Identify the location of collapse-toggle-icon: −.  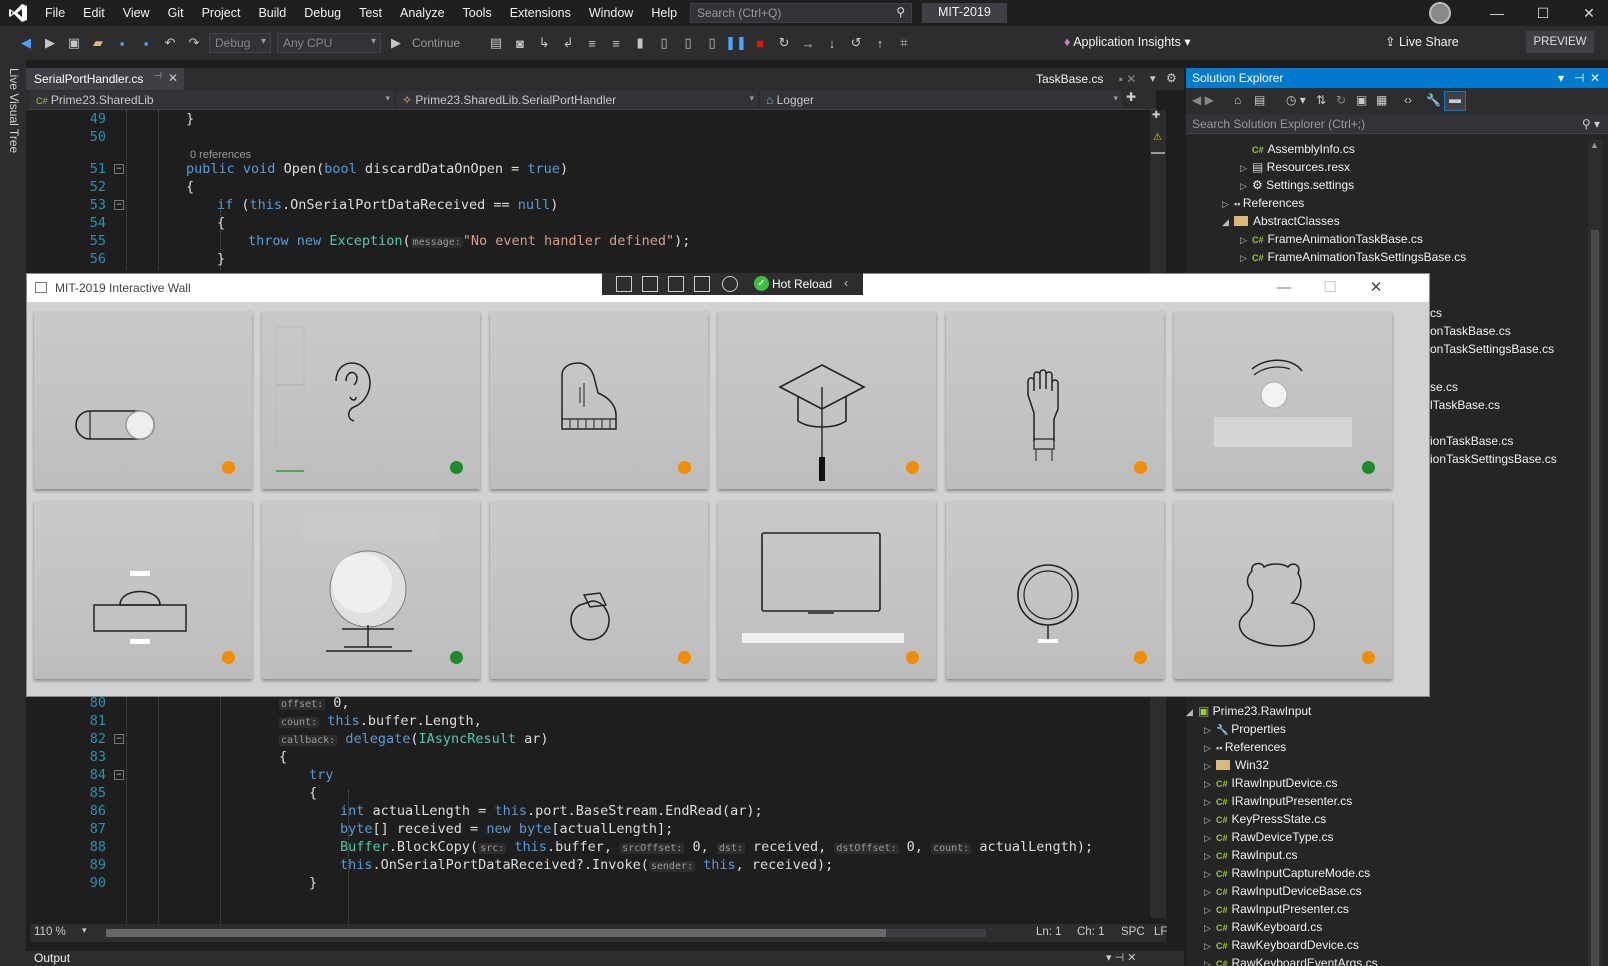
(119, 739).